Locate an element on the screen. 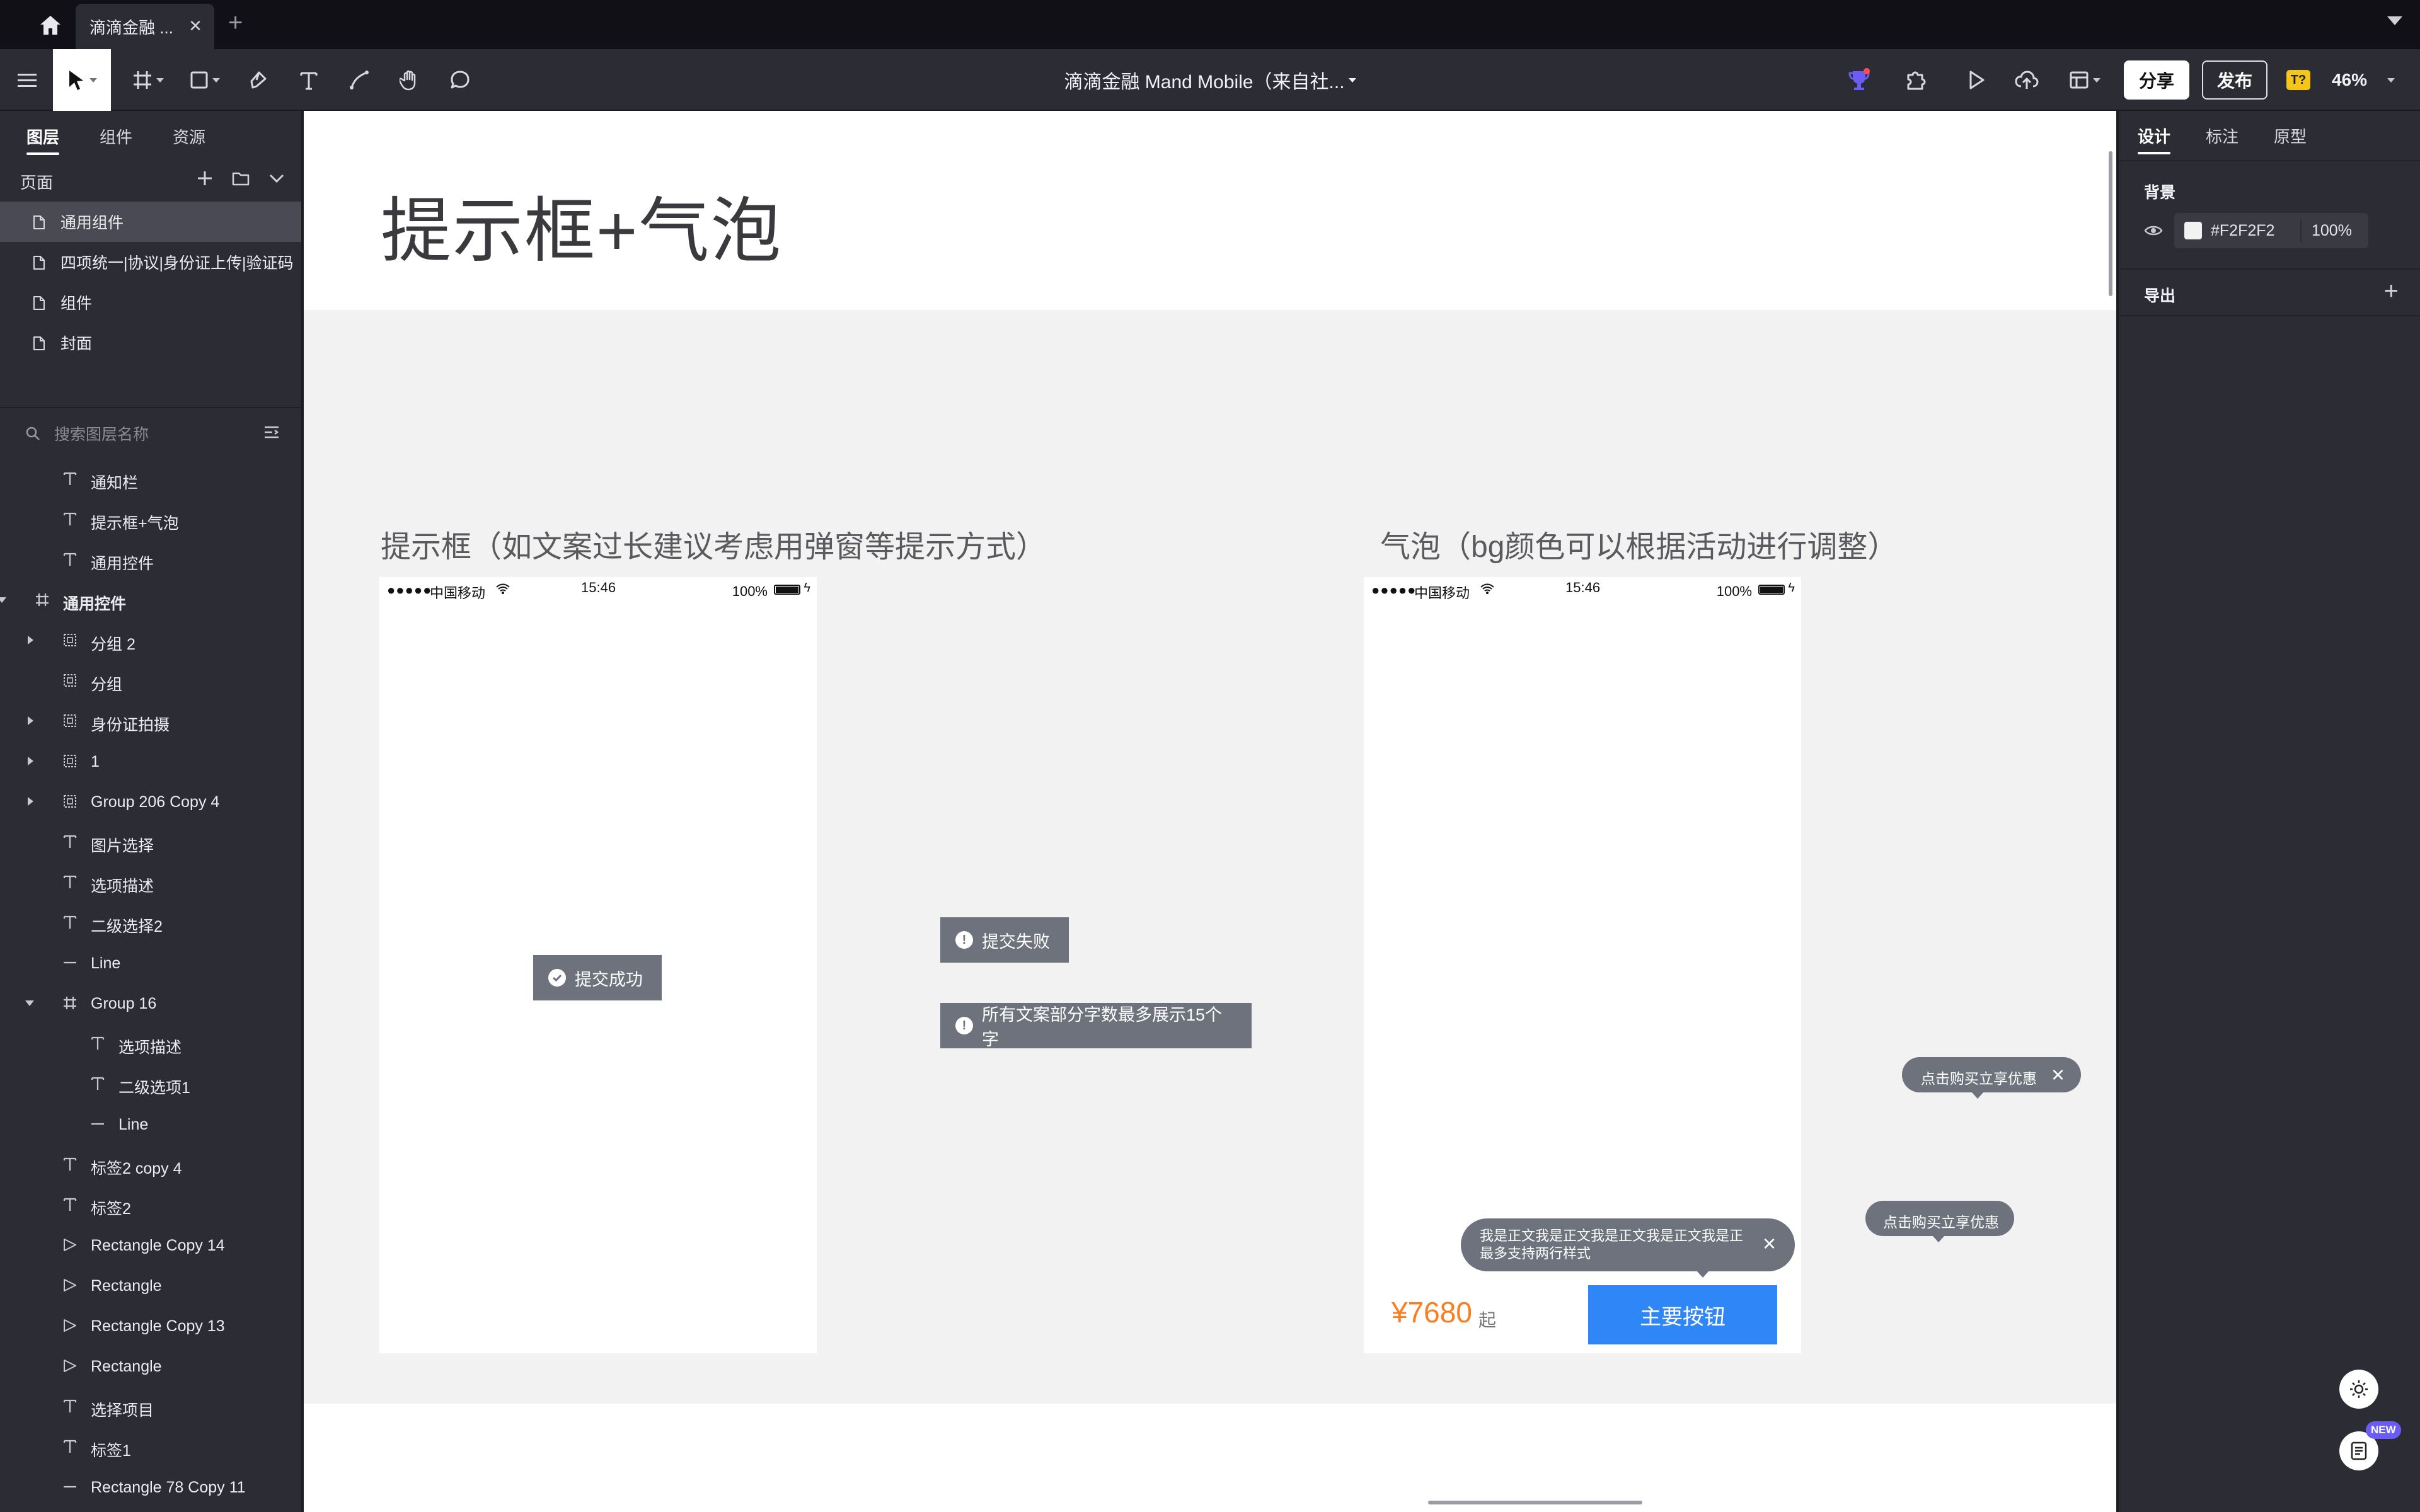 This screenshot has width=2420, height=1512. layout-button is located at coordinates (2085, 80).